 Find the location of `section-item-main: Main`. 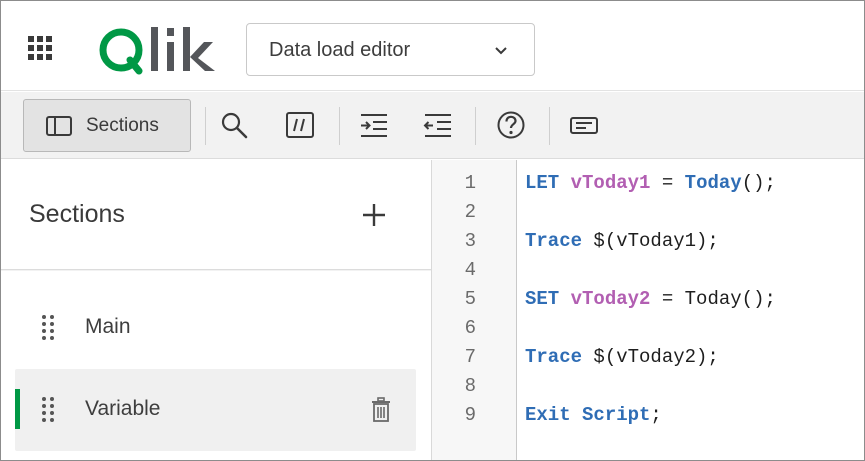

section-item-main: Main is located at coordinates (215, 328).